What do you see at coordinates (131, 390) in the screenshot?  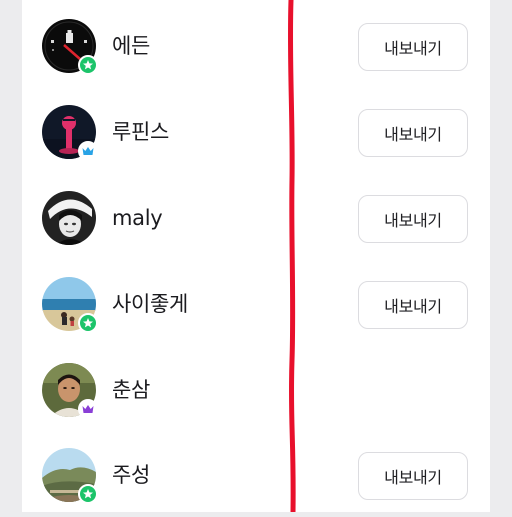 I see `member-name: 춘삼` at bounding box center [131, 390].